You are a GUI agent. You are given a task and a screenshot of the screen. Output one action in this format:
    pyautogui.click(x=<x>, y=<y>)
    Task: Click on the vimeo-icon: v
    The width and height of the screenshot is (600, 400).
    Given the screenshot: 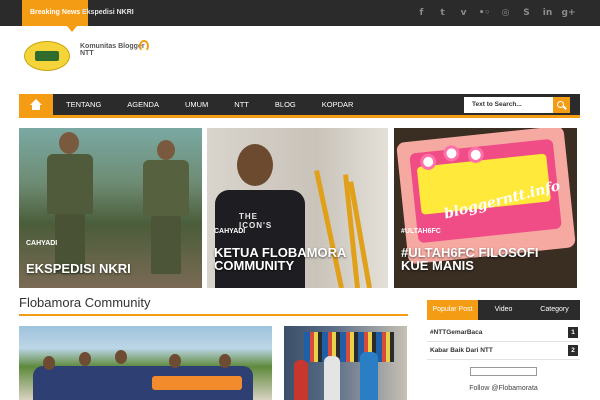 What is the action you would take?
    pyautogui.click(x=463, y=13)
    